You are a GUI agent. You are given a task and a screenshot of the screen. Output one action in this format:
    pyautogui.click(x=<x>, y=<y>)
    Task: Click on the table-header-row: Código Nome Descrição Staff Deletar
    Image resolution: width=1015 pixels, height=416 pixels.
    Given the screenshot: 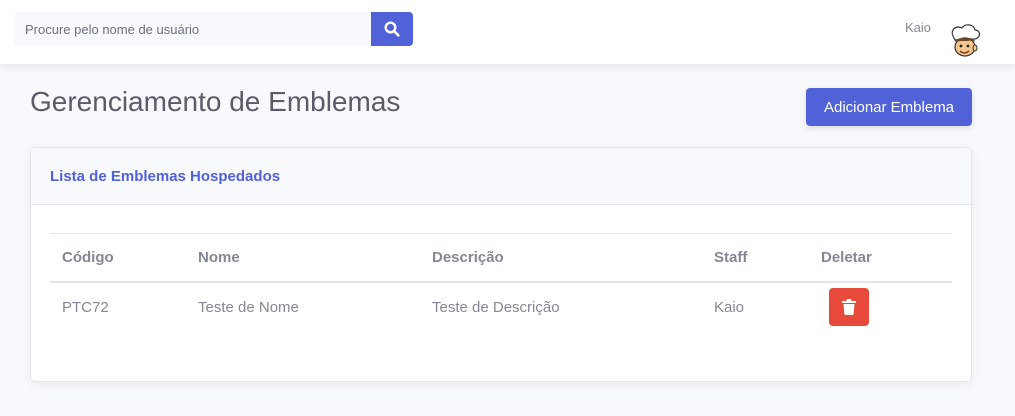 What is the action you would take?
    pyautogui.click(x=501, y=257)
    